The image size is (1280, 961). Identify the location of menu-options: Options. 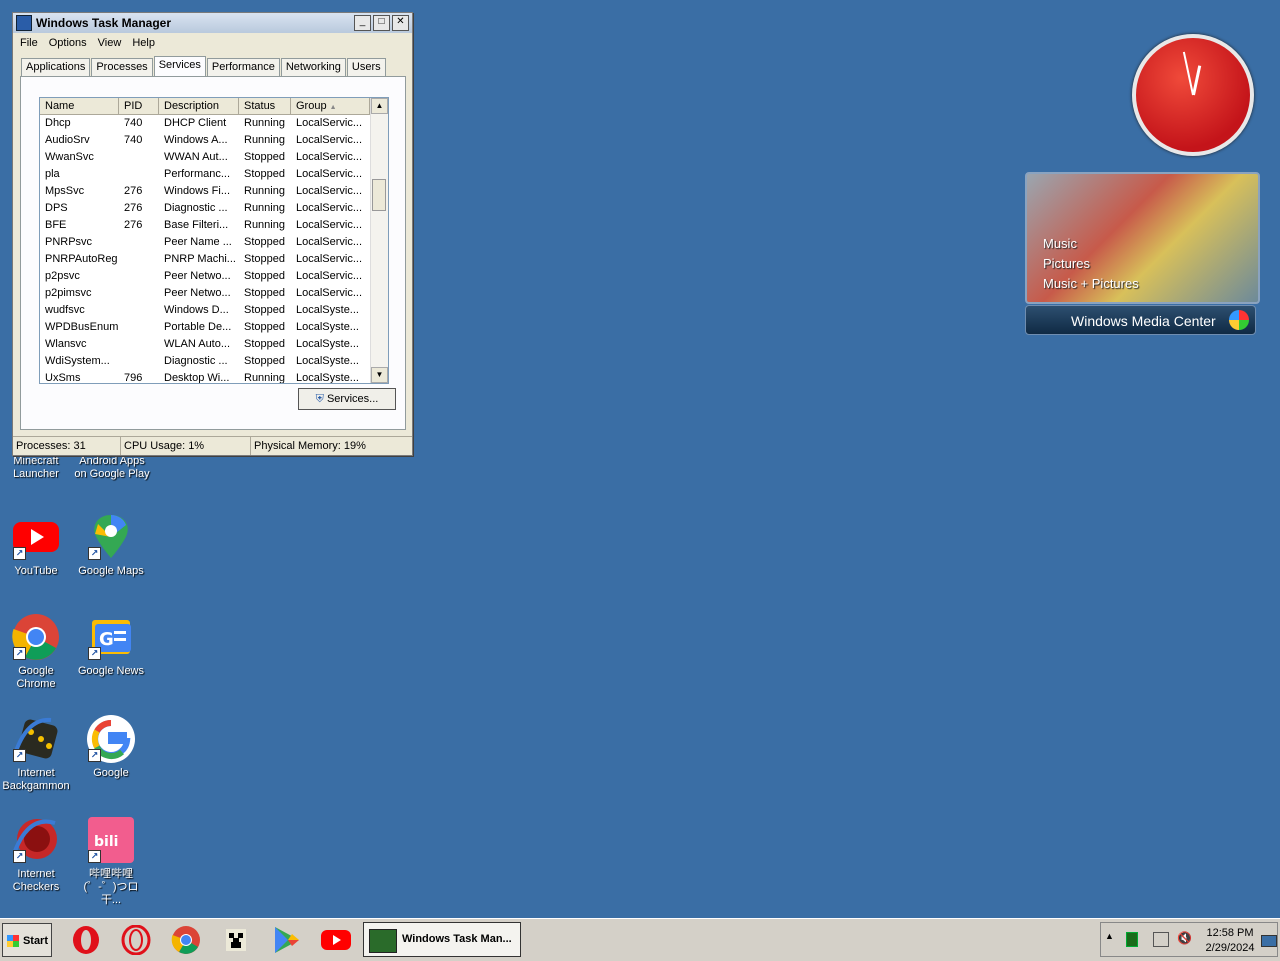
(68, 43).